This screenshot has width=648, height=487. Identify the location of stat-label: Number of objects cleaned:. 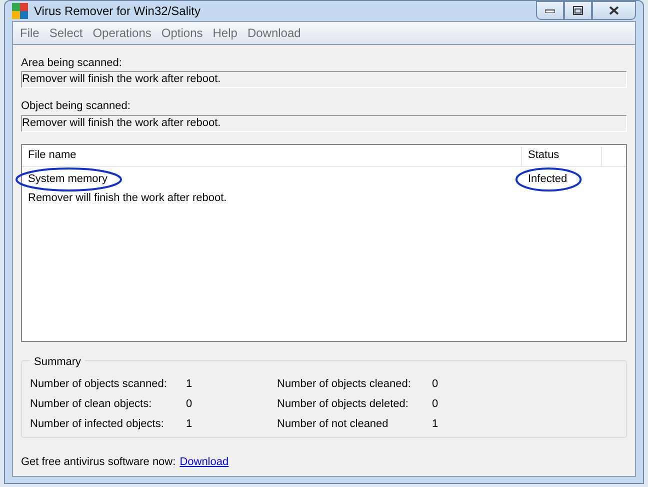
(344, 384).